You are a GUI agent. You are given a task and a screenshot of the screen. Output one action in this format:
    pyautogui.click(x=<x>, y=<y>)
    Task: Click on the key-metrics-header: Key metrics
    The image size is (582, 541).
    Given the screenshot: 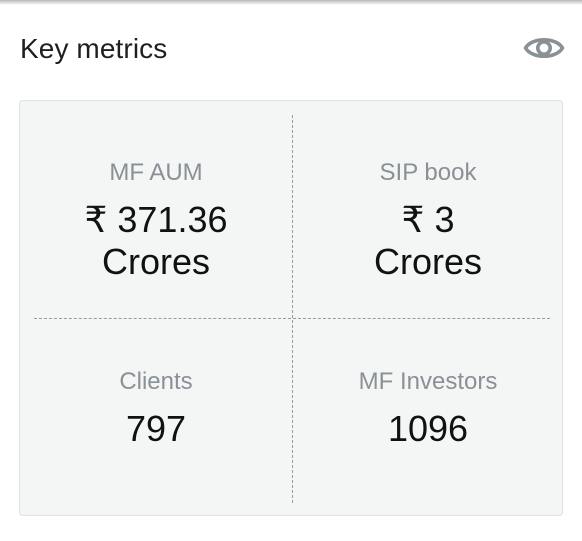 What is the action you would take?
    pyautogui.click(x=292, y=50)
    